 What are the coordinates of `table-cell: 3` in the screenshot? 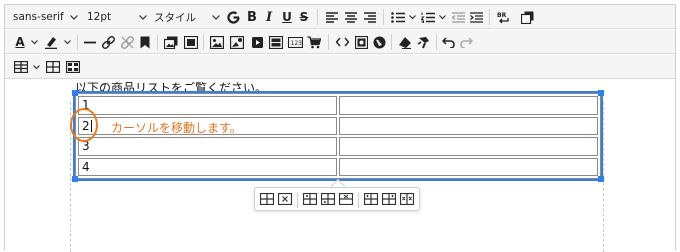 It's located at (207, 146).